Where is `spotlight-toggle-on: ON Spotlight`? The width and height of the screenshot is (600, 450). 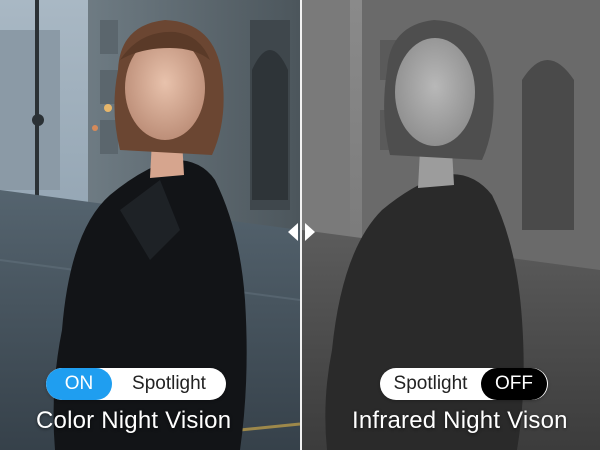 spotlight-toggle-on: ON Spotlight is located at coordinates (136, 384).